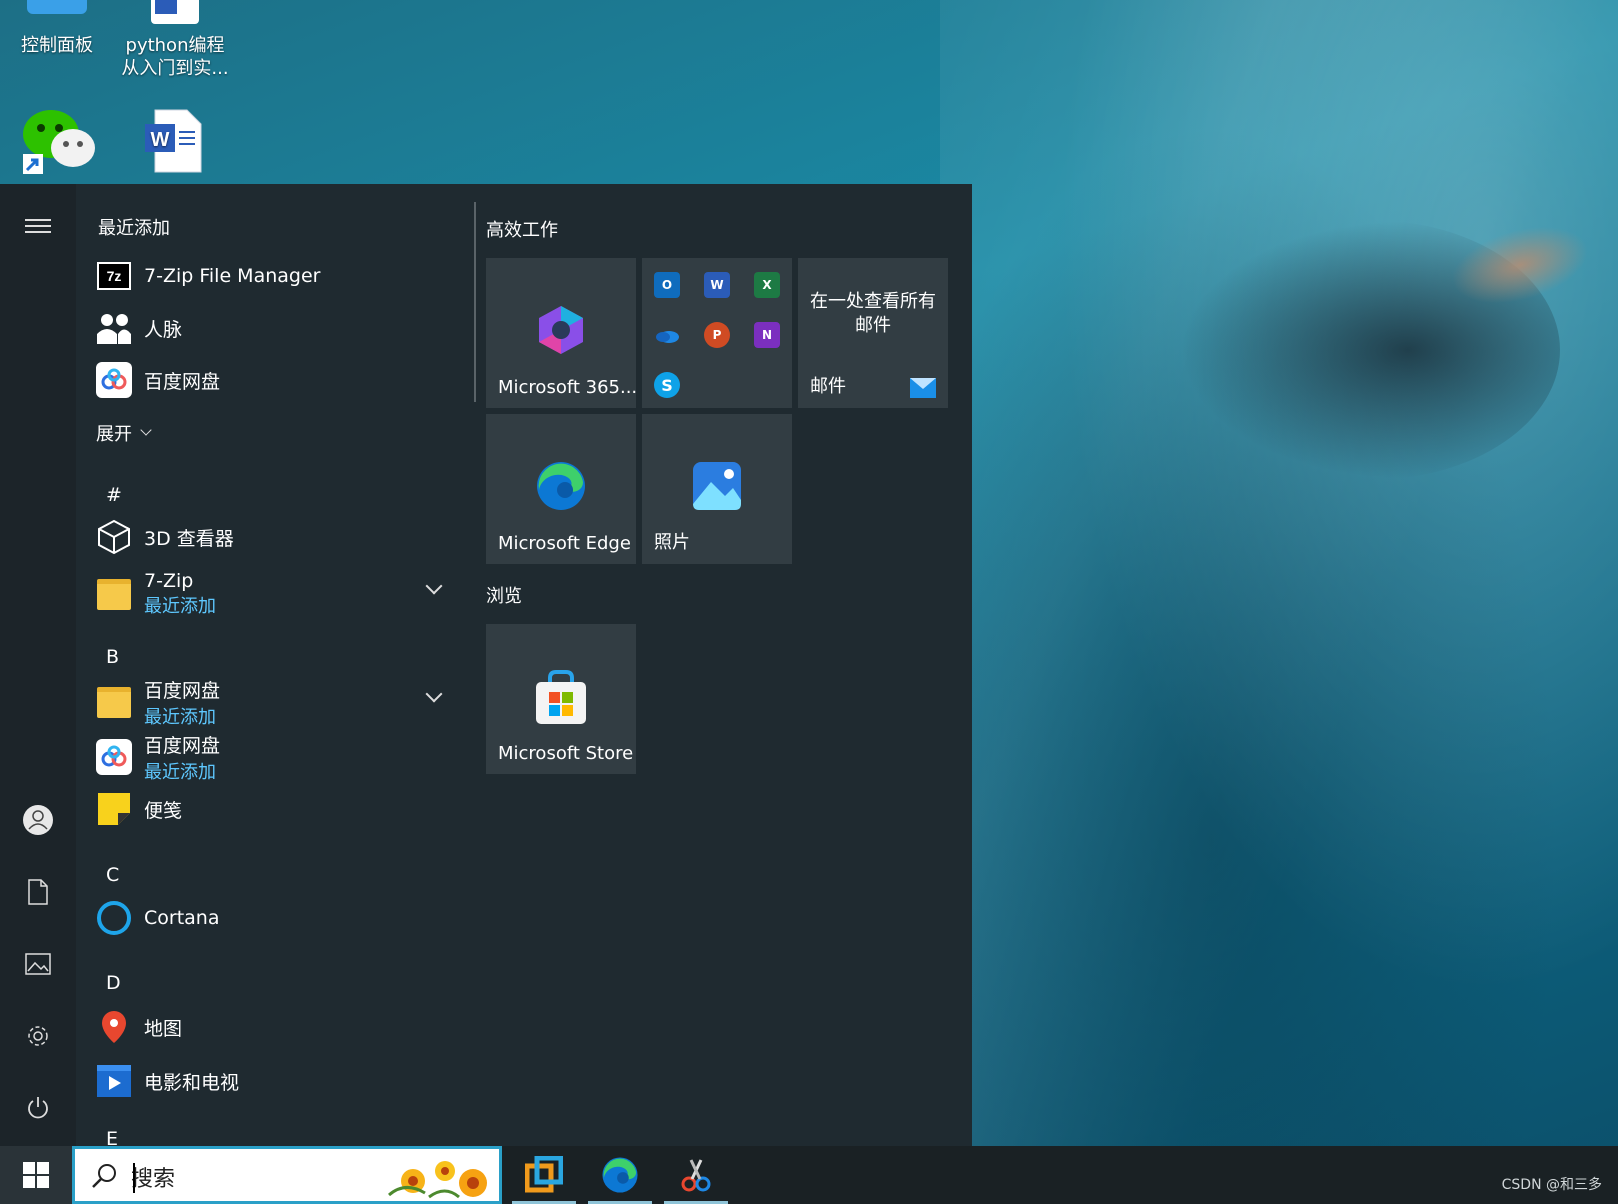  What do you see at coordinates (114, 809) in the screenshot?
I see `sticky-note-icon` at bounding box center [114, 809].